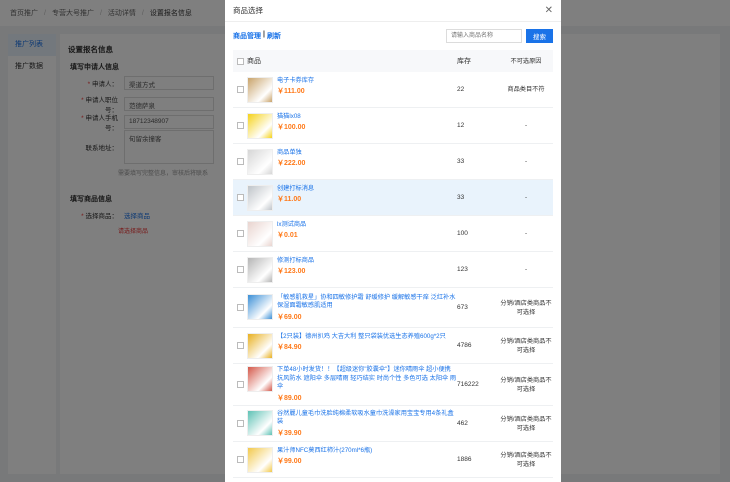 The width and height of the screenshot is (730, 482). What do you see at coordinates (393, 126) in the screenshot?
I see `table-row: 猫猫lx08 ￥100.00 12 -` at bounding box center [393, 126].